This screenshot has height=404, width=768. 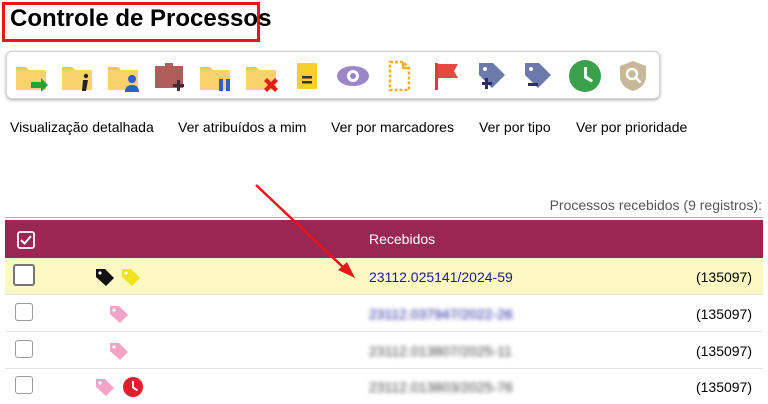 I want to click on process-link: 23112.013803/2025-76, so click(x=441, y=387).